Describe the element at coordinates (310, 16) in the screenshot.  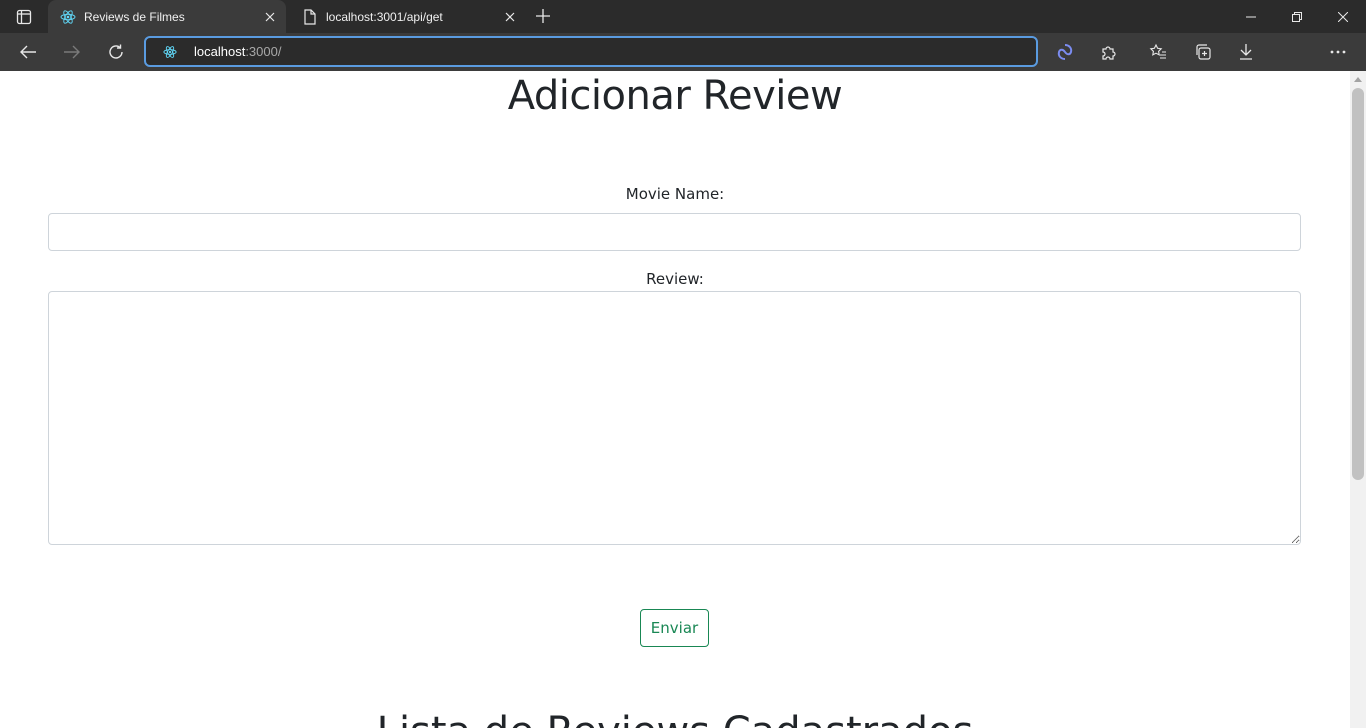
I see `page-icon` at that location.